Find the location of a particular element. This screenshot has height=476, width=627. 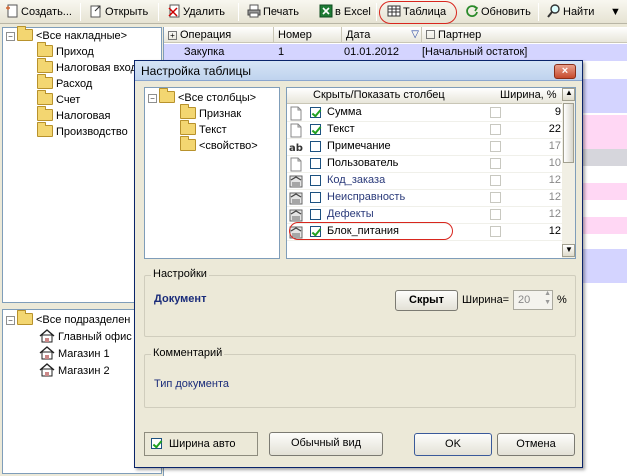

column-width-value: 10 is located at coordinates (546, 163).